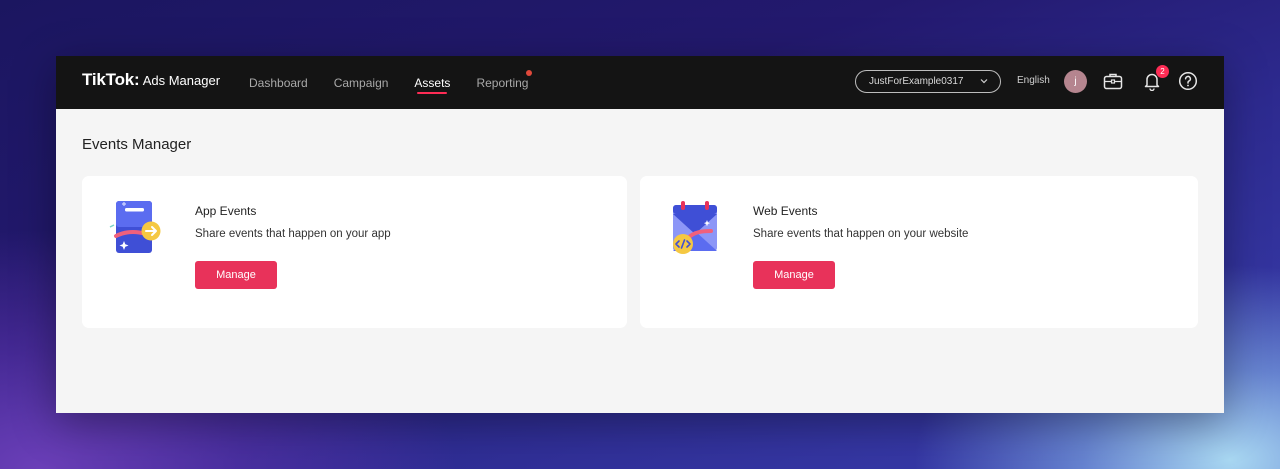 The height and width of the screenshot is (469, 1280). Describe the element at coordinates (278, 82) in the screenshot. I see `nav-item-dashboard: Dashboard` at that location.